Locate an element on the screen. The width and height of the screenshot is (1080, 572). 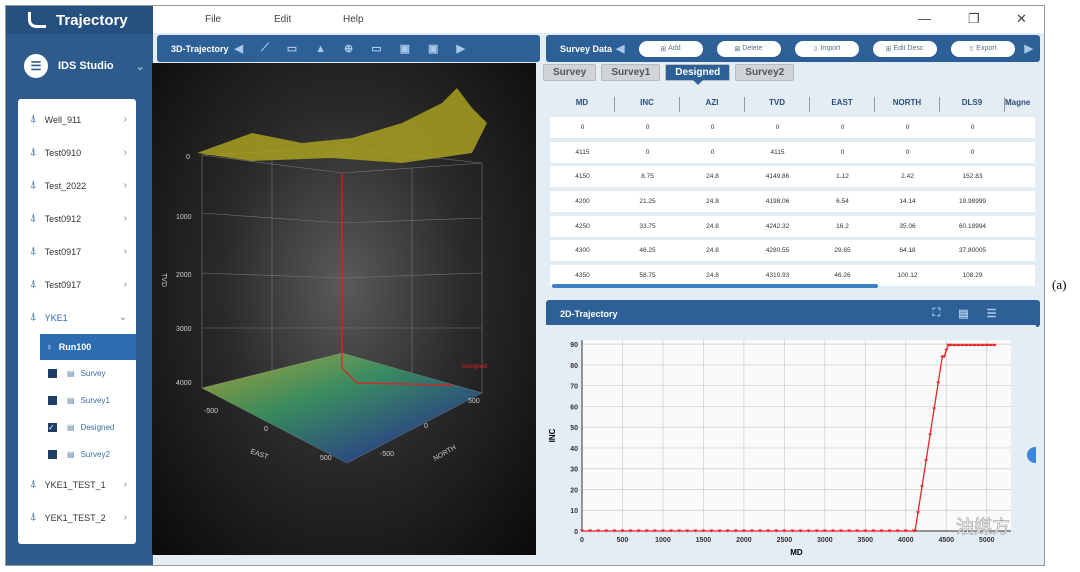
table-row: 4300 46.25 24.8 4280.55 29.65 64.18 37.80005 is located at coordinates (792, 251).